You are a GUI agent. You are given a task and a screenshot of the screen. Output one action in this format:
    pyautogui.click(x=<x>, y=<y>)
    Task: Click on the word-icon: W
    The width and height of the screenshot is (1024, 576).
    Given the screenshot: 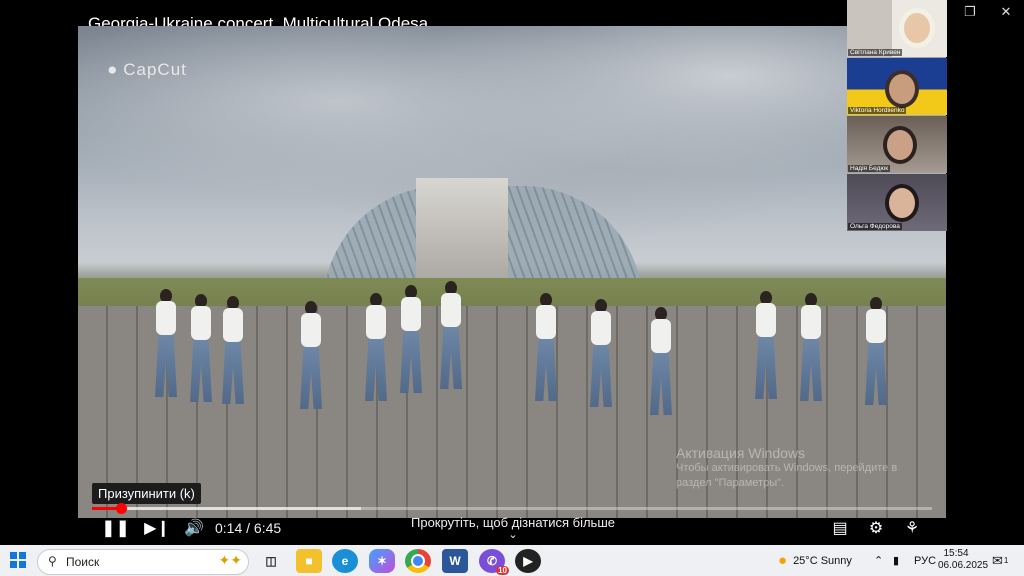 What is the action you would take?
    pyautogui.click(x=455, y=561)
    